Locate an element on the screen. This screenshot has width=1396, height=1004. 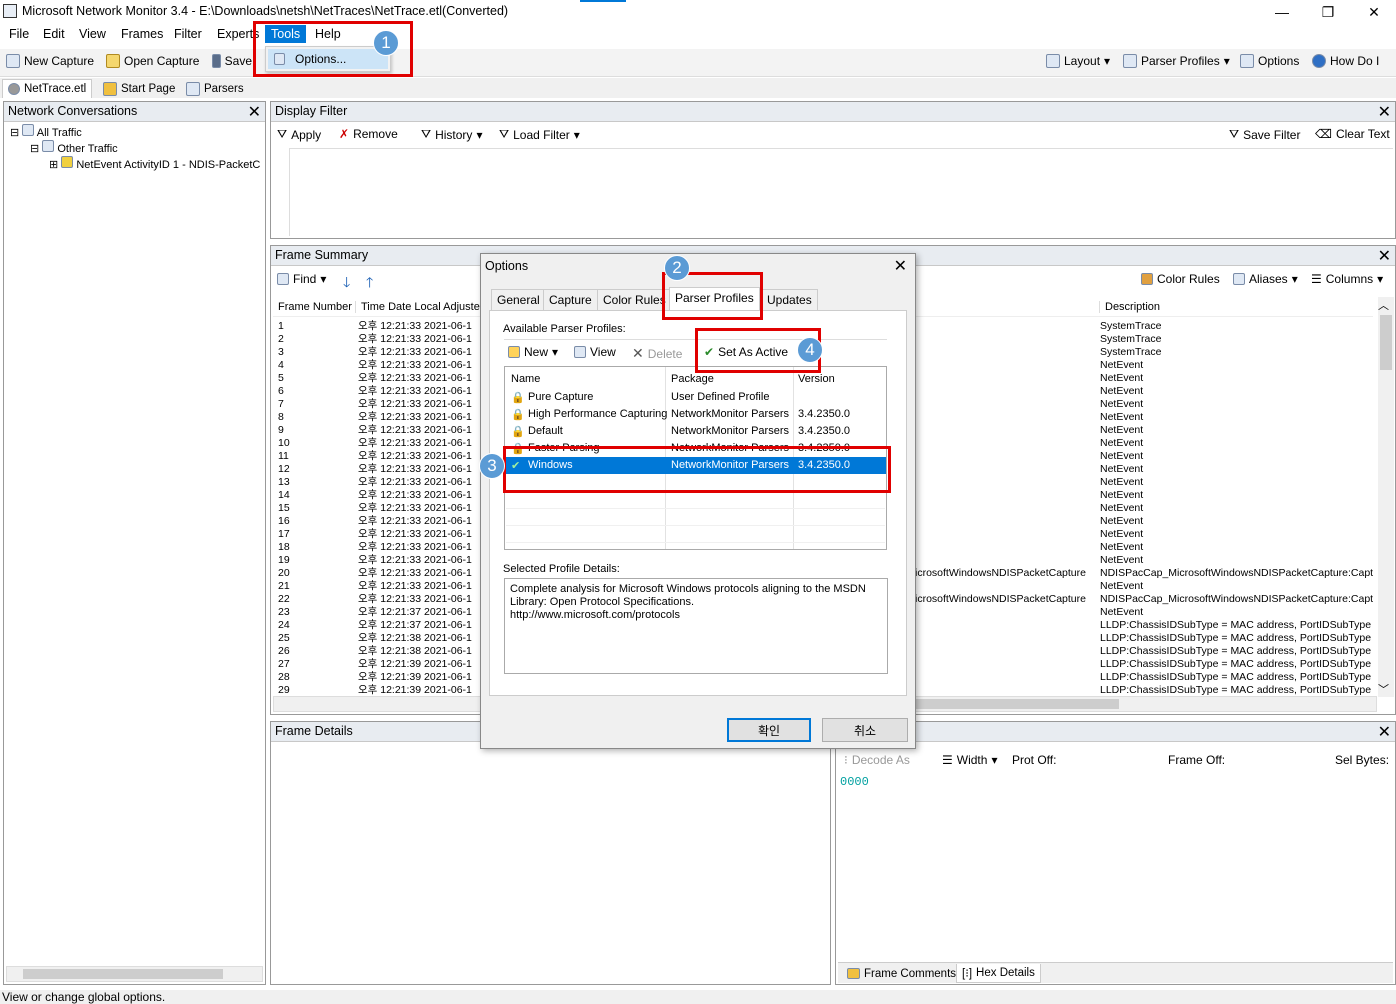
horizontal-scrollbar is located at coordinates (134, 974).